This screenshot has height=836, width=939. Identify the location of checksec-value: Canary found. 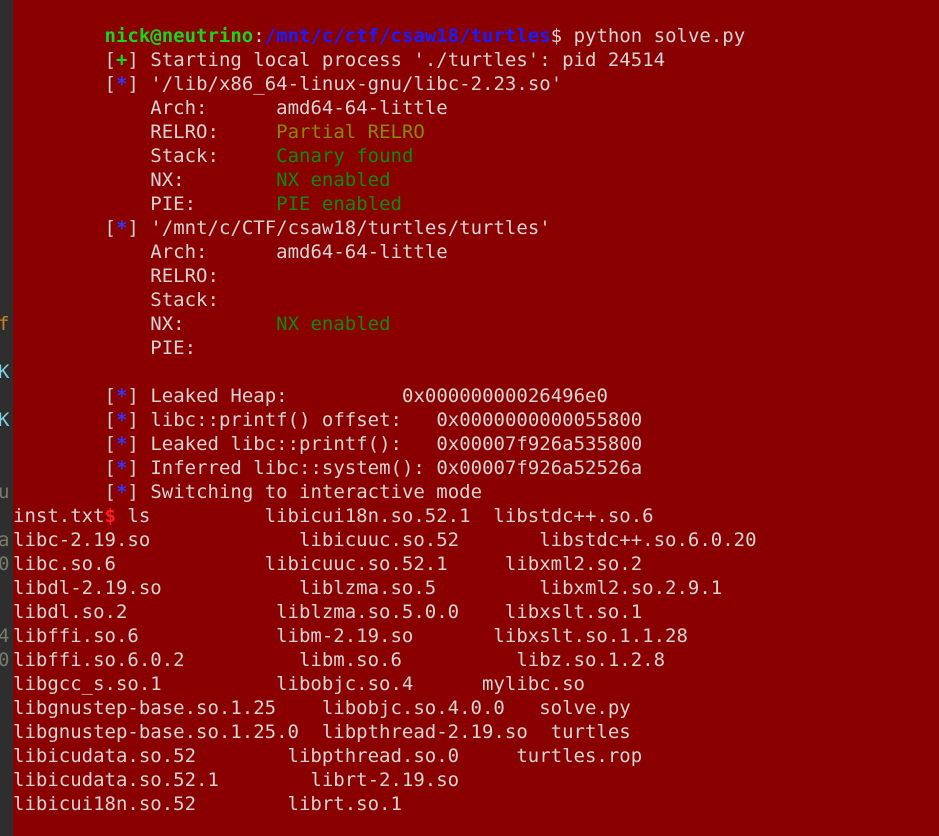
(345, 156).